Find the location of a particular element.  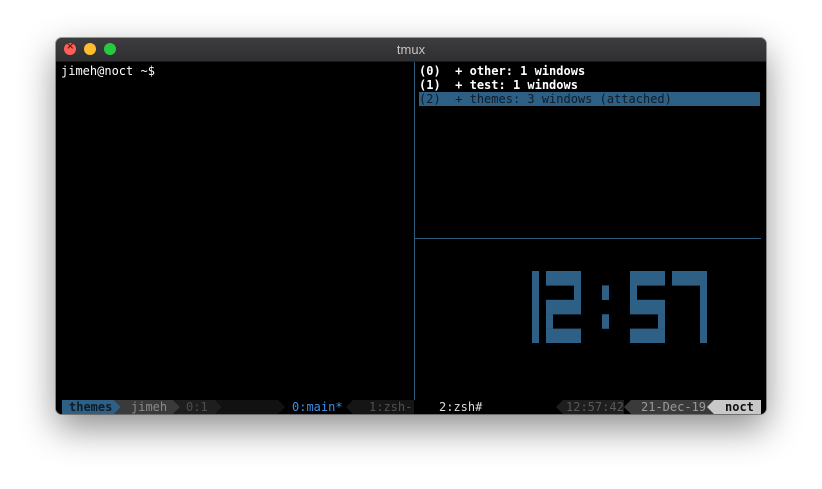

pane-divider-vertical is located at coordinates (414, 231).